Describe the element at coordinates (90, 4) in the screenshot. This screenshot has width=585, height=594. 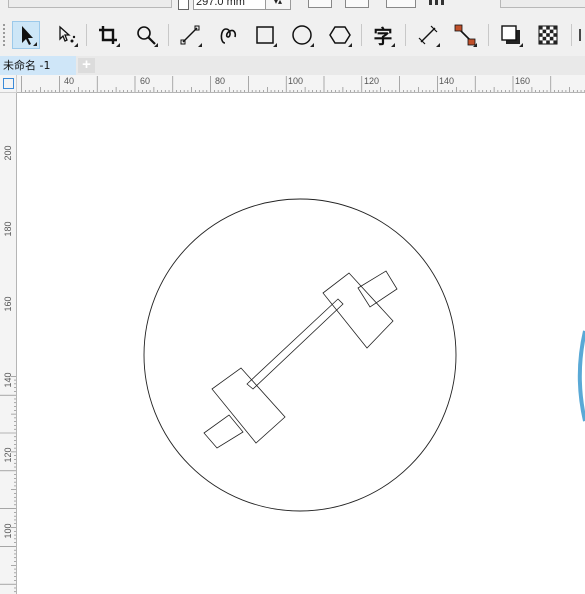
I see `preset-dropdown` at that location.